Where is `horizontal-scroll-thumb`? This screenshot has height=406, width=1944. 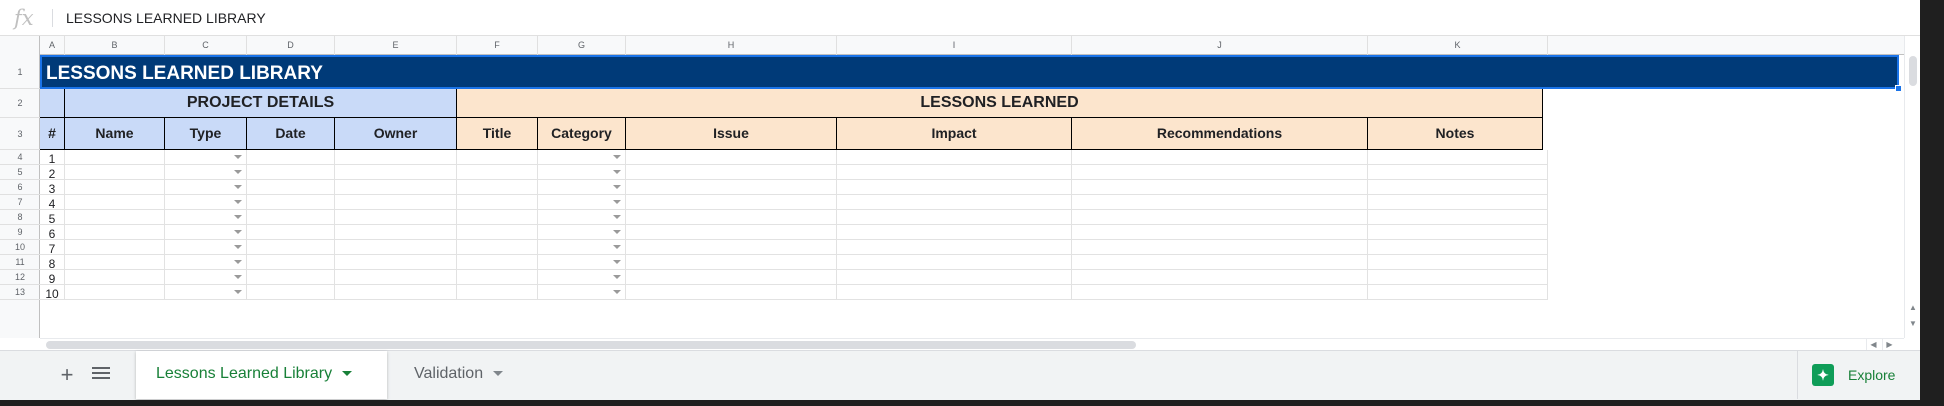 horizontal-scroll-thumb is located at coordinates (591, 345).